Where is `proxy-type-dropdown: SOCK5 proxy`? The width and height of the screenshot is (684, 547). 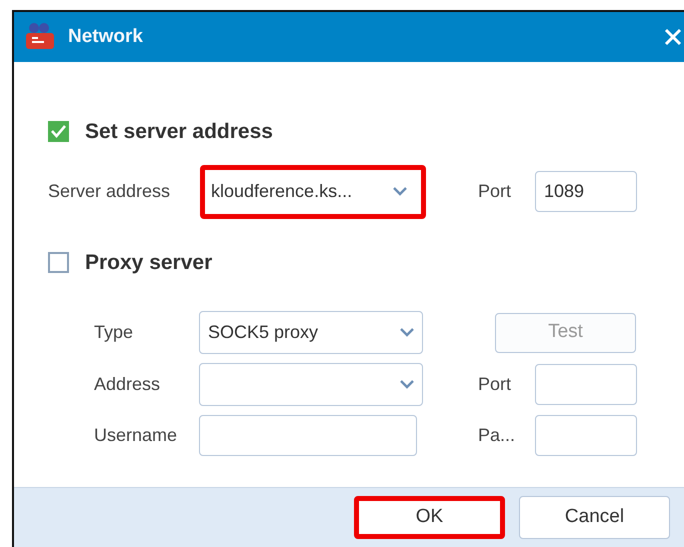
proxy-type-dropdown: SOCK5 proxy is located at coordinates (311, 332).